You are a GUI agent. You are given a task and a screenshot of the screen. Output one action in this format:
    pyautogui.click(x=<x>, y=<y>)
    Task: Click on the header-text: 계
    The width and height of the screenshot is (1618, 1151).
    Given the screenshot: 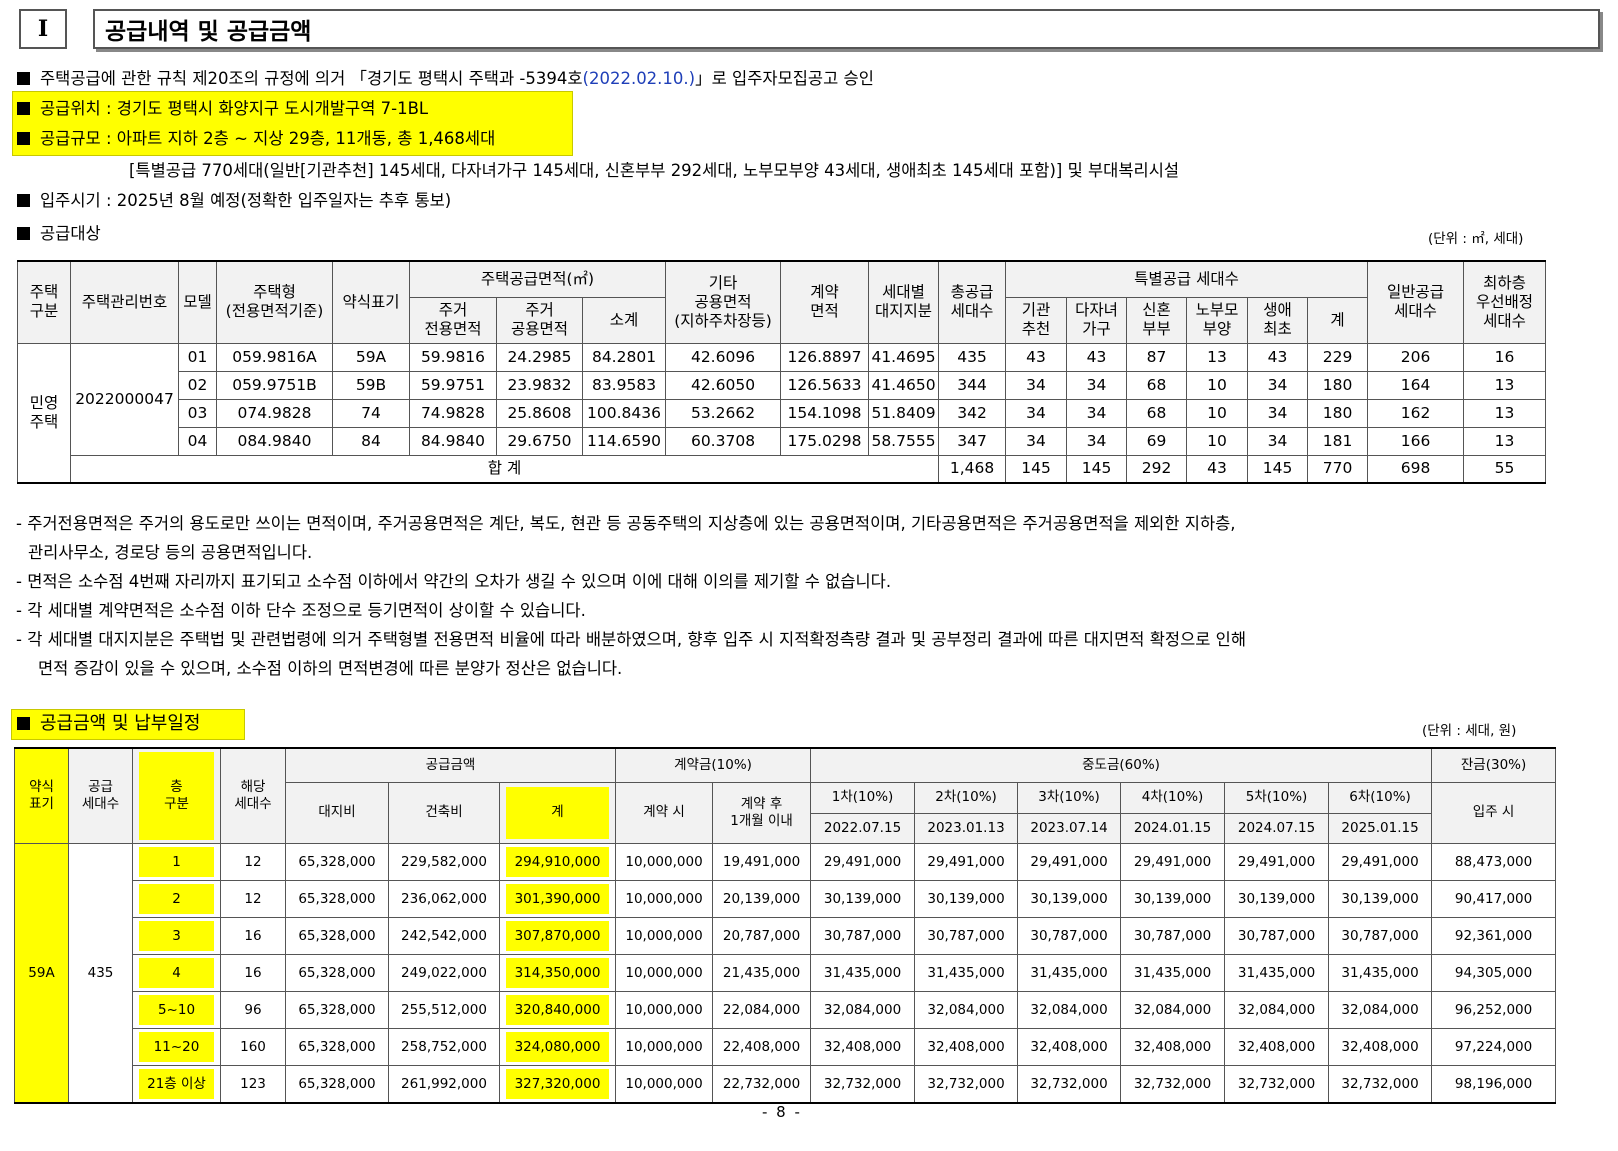 What is the action you would take?
    pyautogui.click(x=557, y=812)
    